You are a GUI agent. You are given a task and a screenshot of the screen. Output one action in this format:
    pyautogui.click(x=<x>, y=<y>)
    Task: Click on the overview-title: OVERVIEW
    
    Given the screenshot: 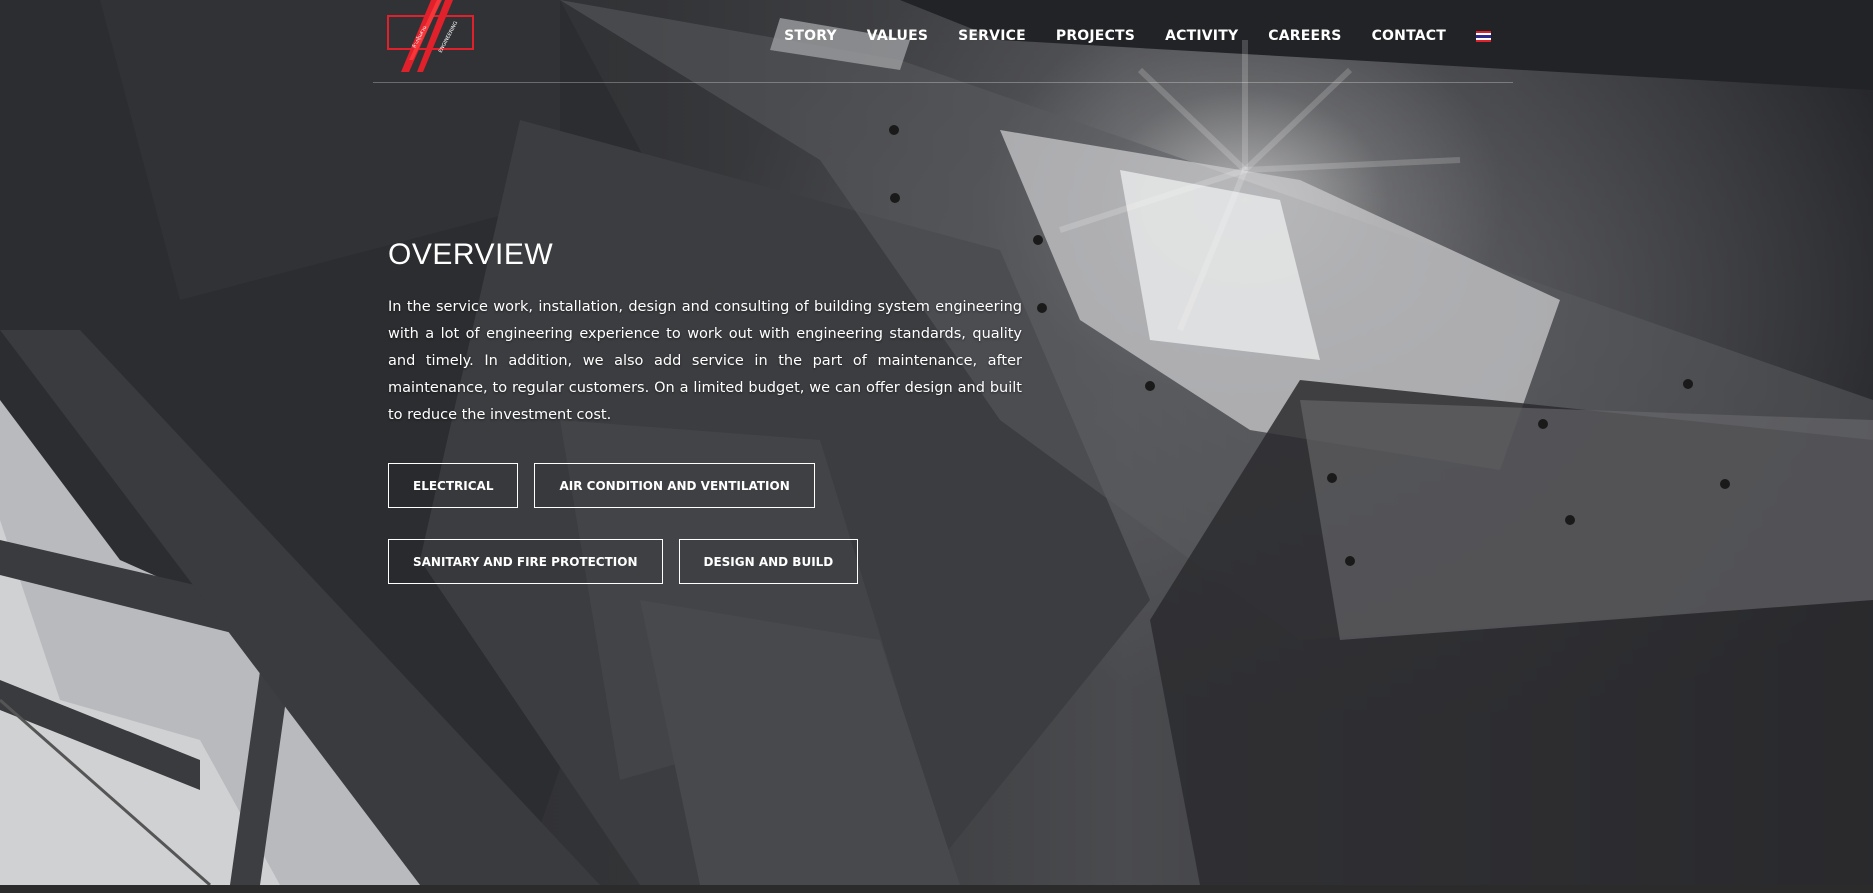 What is the action you would take?
    pyautogui.click(x=471, y=254)
    